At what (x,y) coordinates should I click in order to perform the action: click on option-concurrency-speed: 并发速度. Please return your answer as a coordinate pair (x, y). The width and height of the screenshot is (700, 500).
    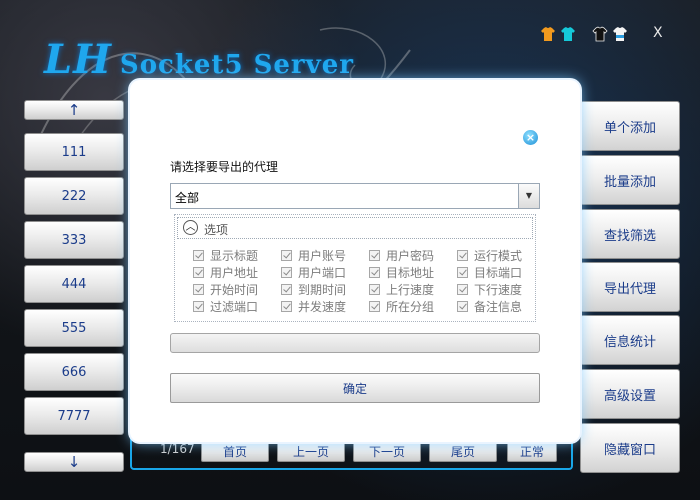
    Looking at the image, I should click on (314, 306).